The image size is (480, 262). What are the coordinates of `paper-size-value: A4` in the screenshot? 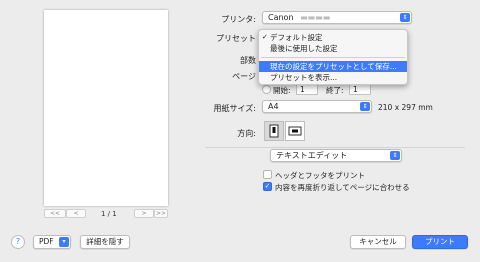 It's located at (273, 106).